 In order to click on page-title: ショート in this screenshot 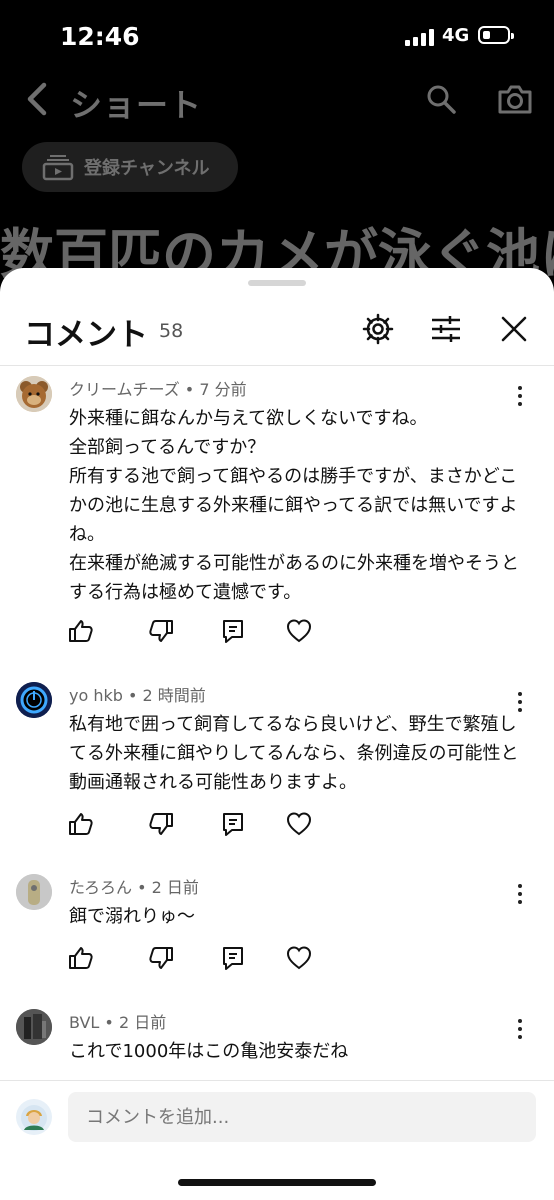, I will do `click(136, 105)`.